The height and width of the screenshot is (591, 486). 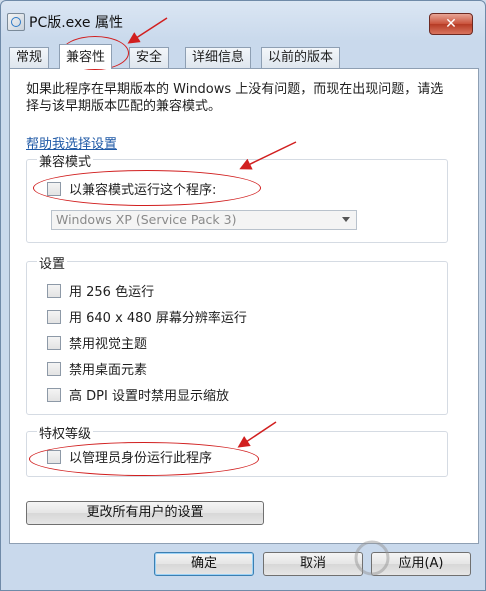 I want to click on tab-details: 详细信息, so click(x=218, y=57).